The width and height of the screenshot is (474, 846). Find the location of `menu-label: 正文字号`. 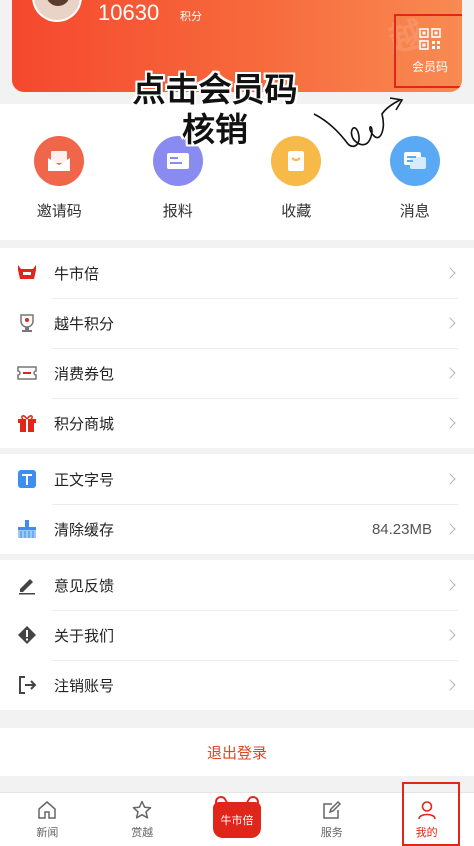

menu-label: 正文字号 is located at coordinates (84, 479).